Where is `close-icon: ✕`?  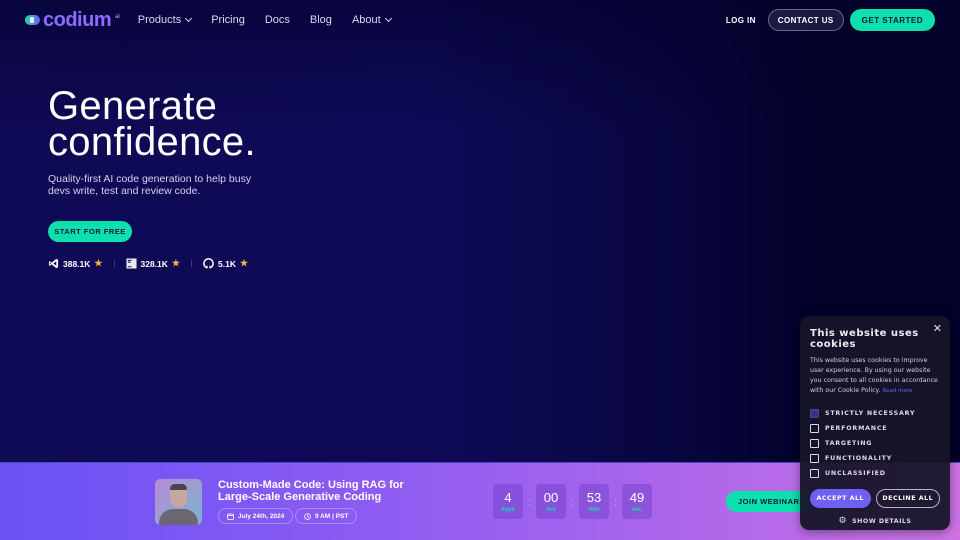
close-icon: ✕ is located at coordinates (937, 328).